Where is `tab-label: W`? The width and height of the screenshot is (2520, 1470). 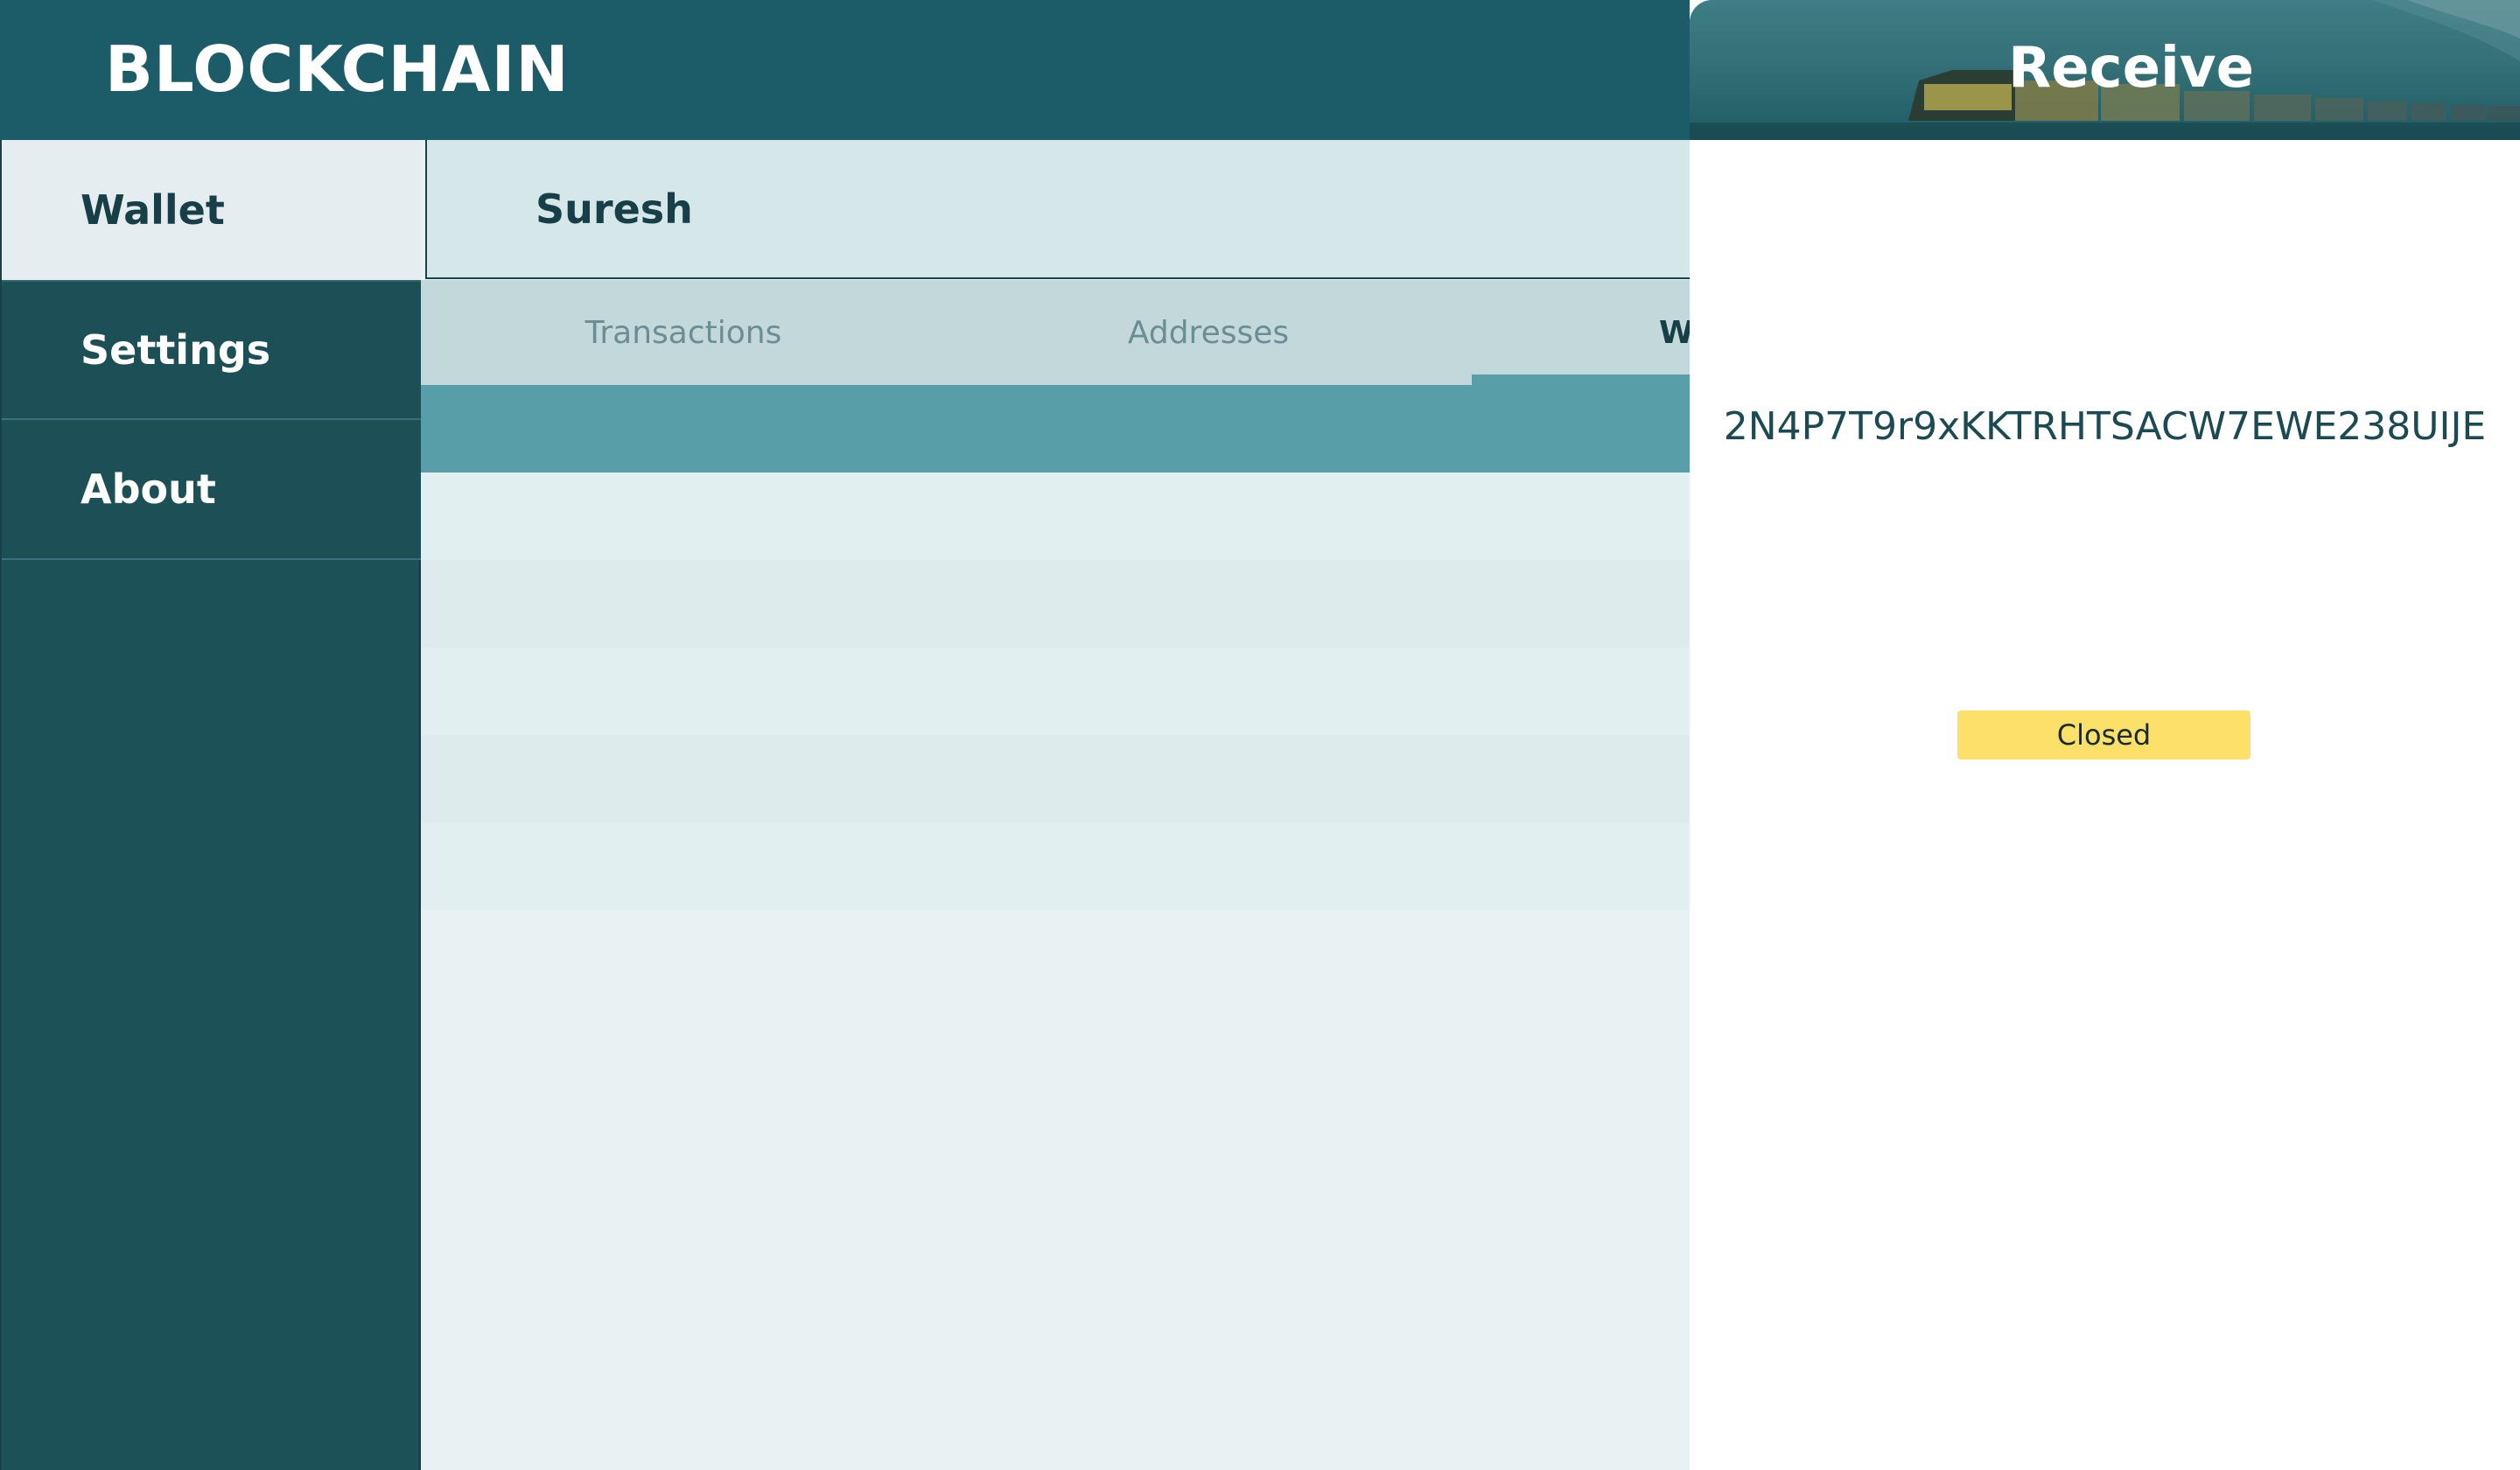
tab-label: W is located at coordinates (1674, 332).